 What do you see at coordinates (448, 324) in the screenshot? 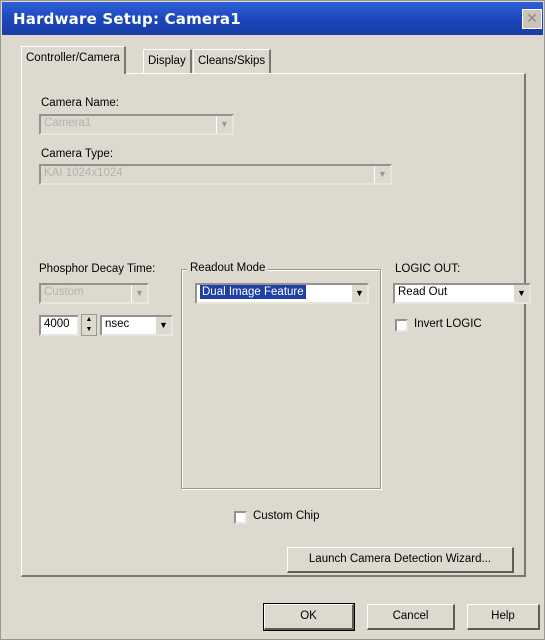
I see `invert-logic-label: Invert LOGIC` at bounding box center [448, 324].